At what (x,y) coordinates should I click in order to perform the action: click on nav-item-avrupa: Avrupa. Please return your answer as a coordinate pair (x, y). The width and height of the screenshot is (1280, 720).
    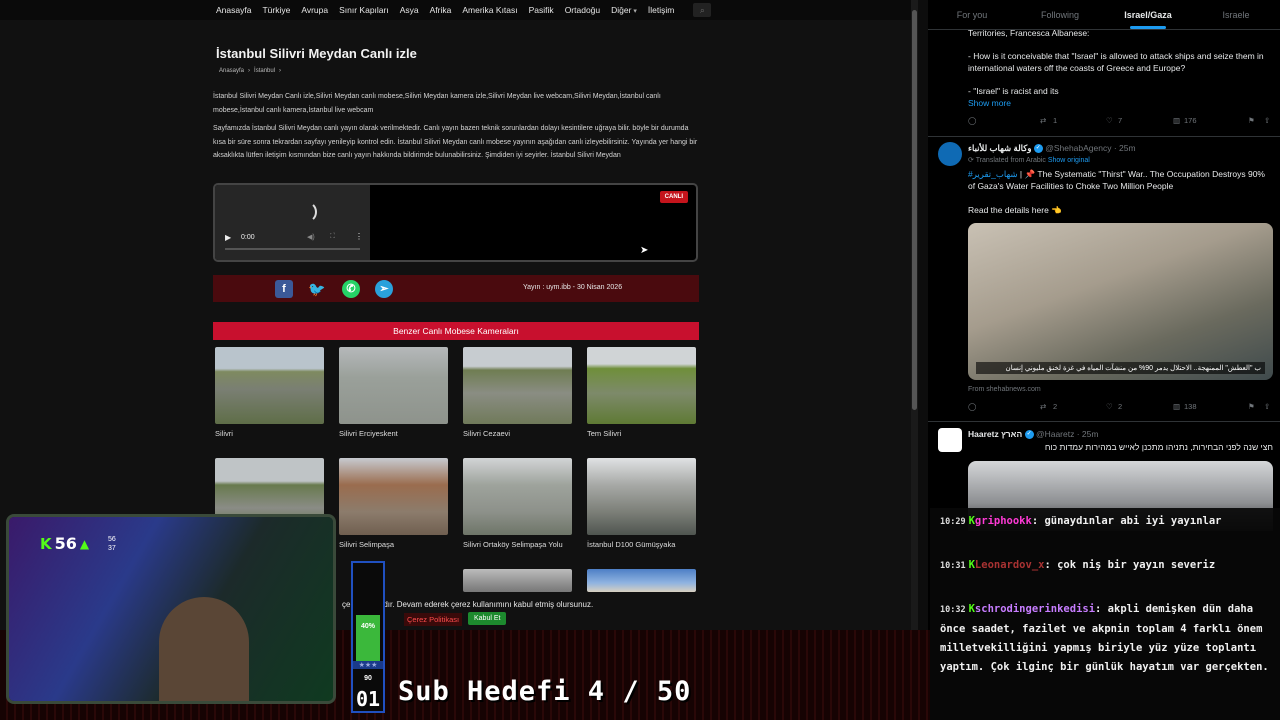
    Looking at the image, I should click on (314, 10).